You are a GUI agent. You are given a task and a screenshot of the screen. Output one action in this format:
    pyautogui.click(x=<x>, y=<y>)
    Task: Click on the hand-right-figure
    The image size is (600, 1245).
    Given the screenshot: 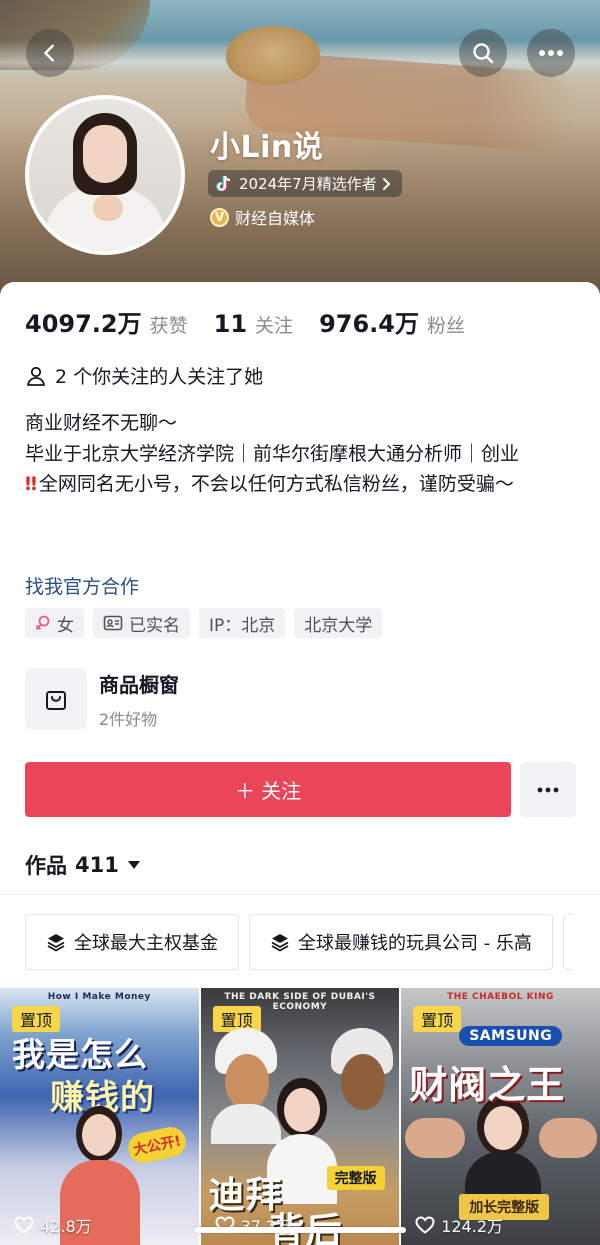 What is the action you would take?
    pyautogui.click(x=568, y=1148)
    